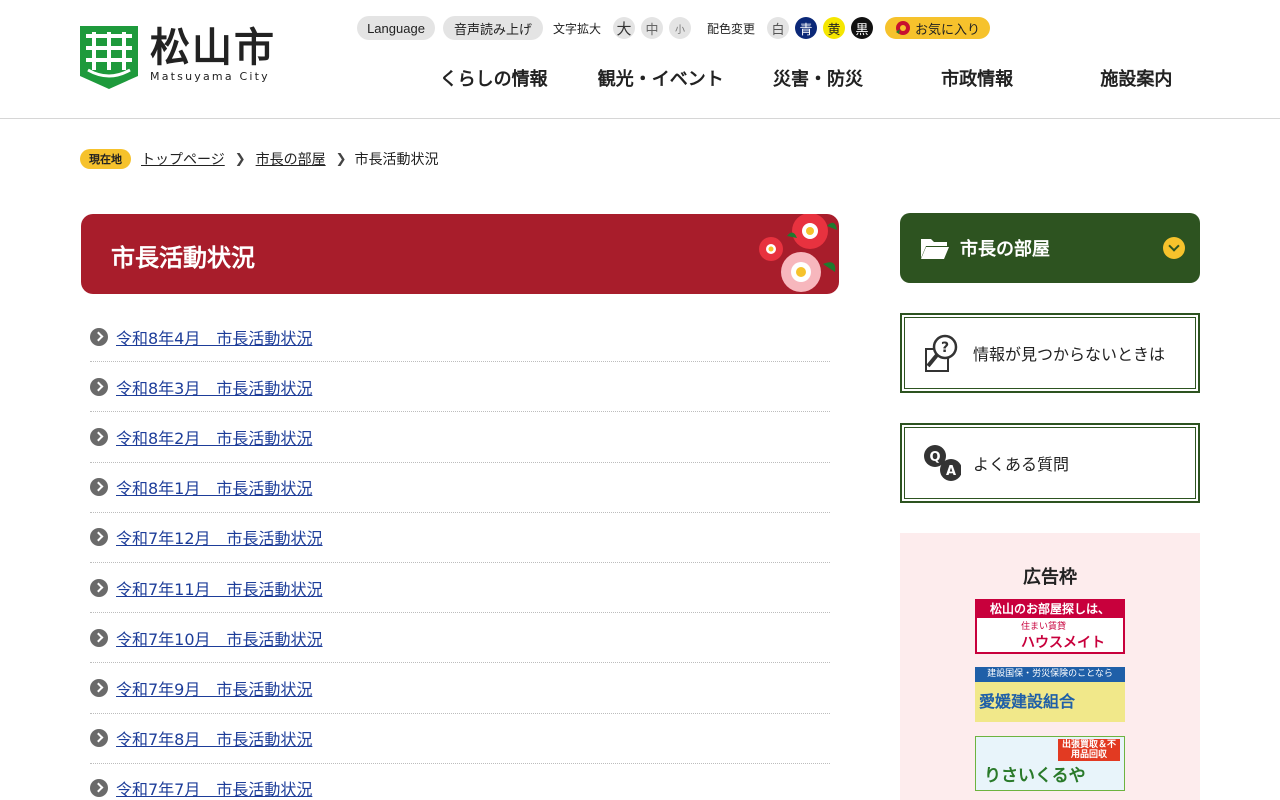  Describe the element at coordinates (1063, 642) in the screenshot. I see `ad1-brand: ハウスメイト` at that location.